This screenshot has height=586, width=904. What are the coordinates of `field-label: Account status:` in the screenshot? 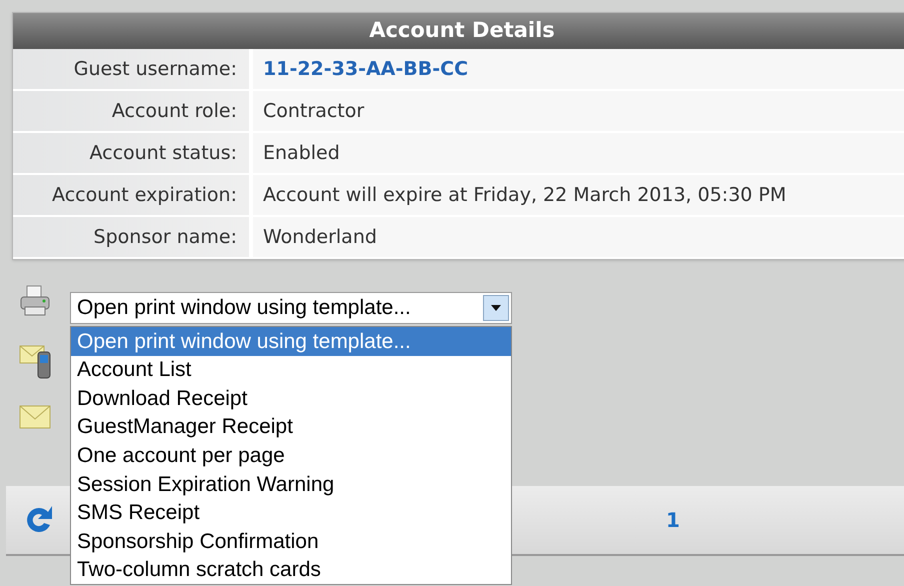 It's located at (133, 153).